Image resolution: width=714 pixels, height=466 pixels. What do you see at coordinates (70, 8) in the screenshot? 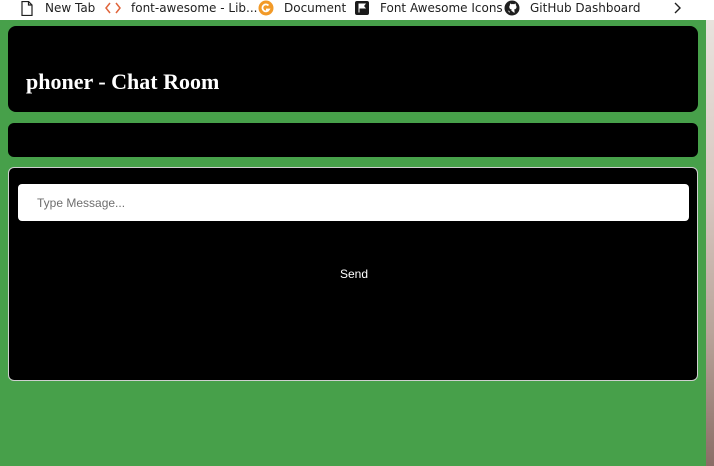
I see `bookmark-label: New Tab` at bounding box center [70, 8].